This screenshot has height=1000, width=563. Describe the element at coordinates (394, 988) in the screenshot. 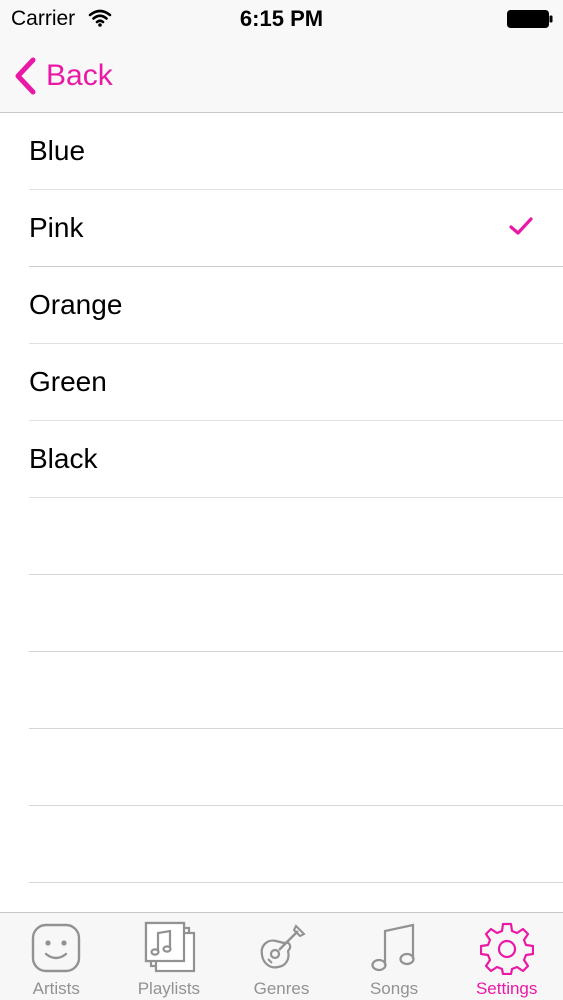

I see `tab-label: Songs` at that location.